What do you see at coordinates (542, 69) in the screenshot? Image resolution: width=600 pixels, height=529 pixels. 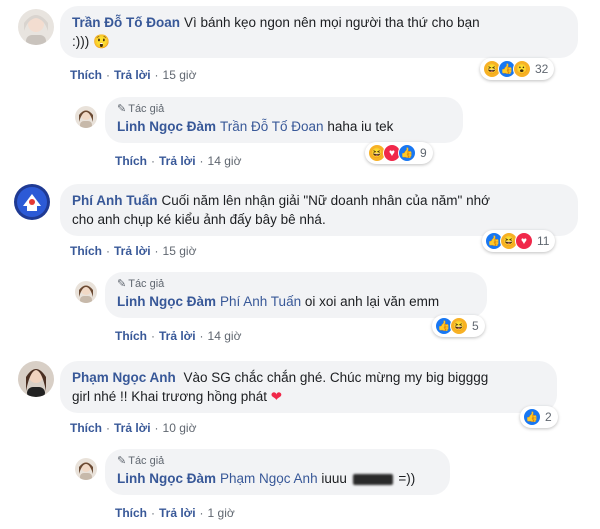 I see `reaction-count: 32` at bounding box center [542, 69].